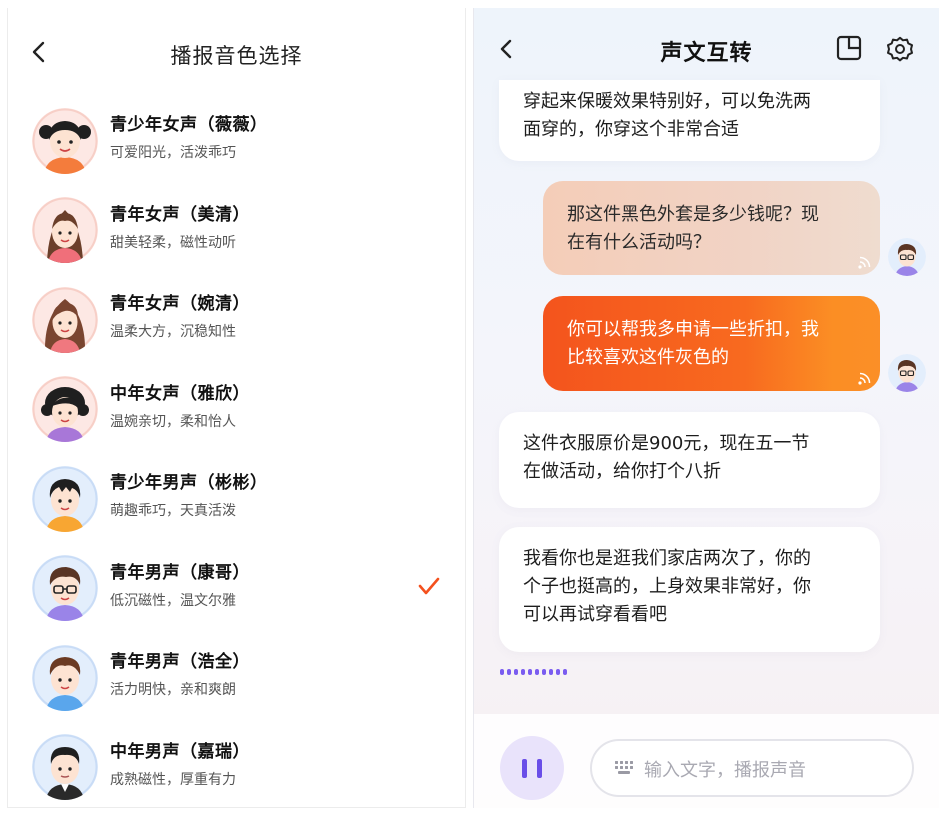  I want to click on voice-name: 青年女声（美清）, so click(180, 214).